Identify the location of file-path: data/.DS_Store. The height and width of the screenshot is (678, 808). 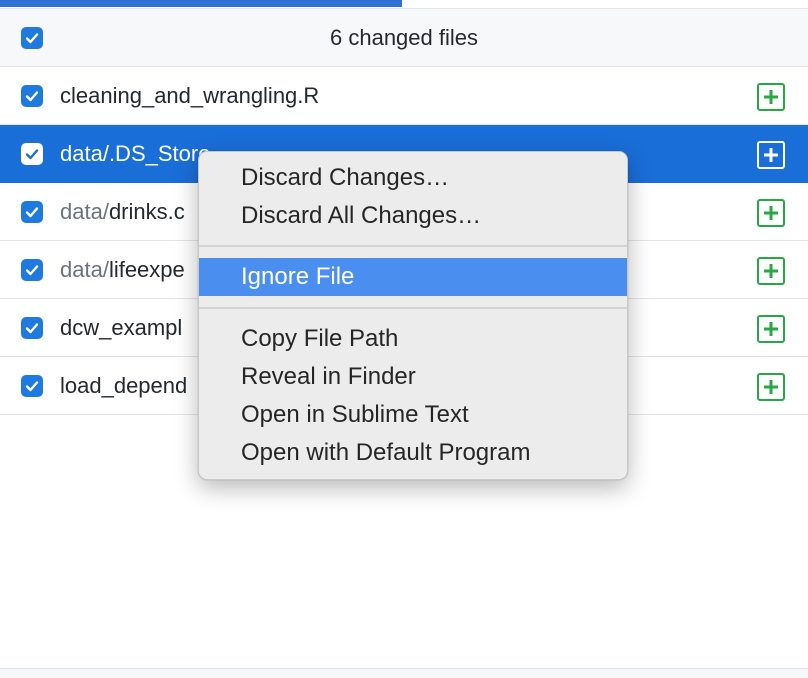
(135, 154).